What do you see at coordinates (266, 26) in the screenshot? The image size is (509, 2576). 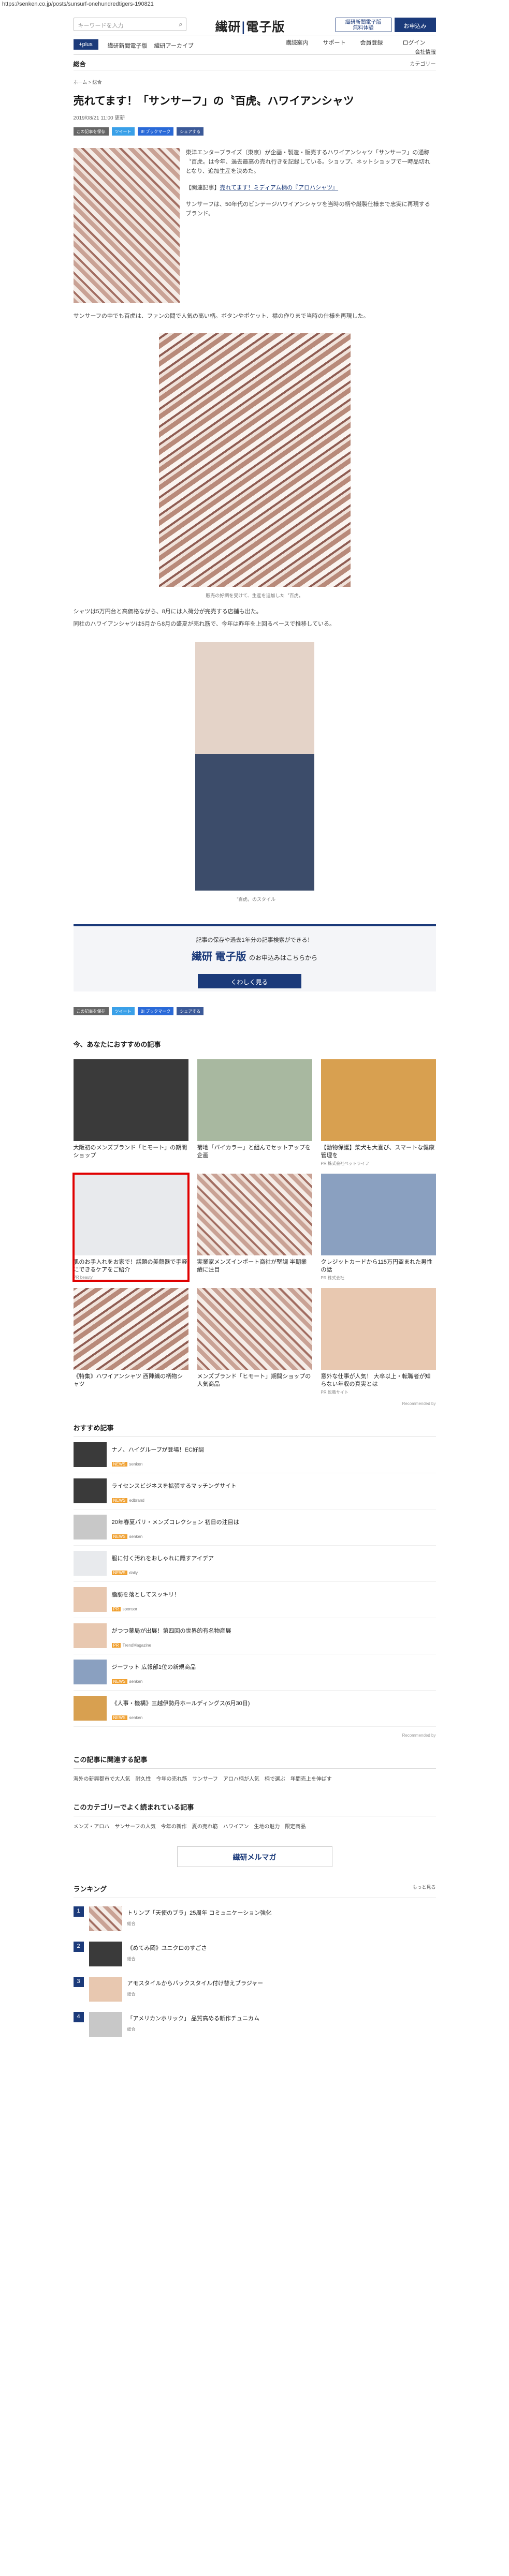 I see `logo-edition: 電子版` at bounding box center [266, 26].